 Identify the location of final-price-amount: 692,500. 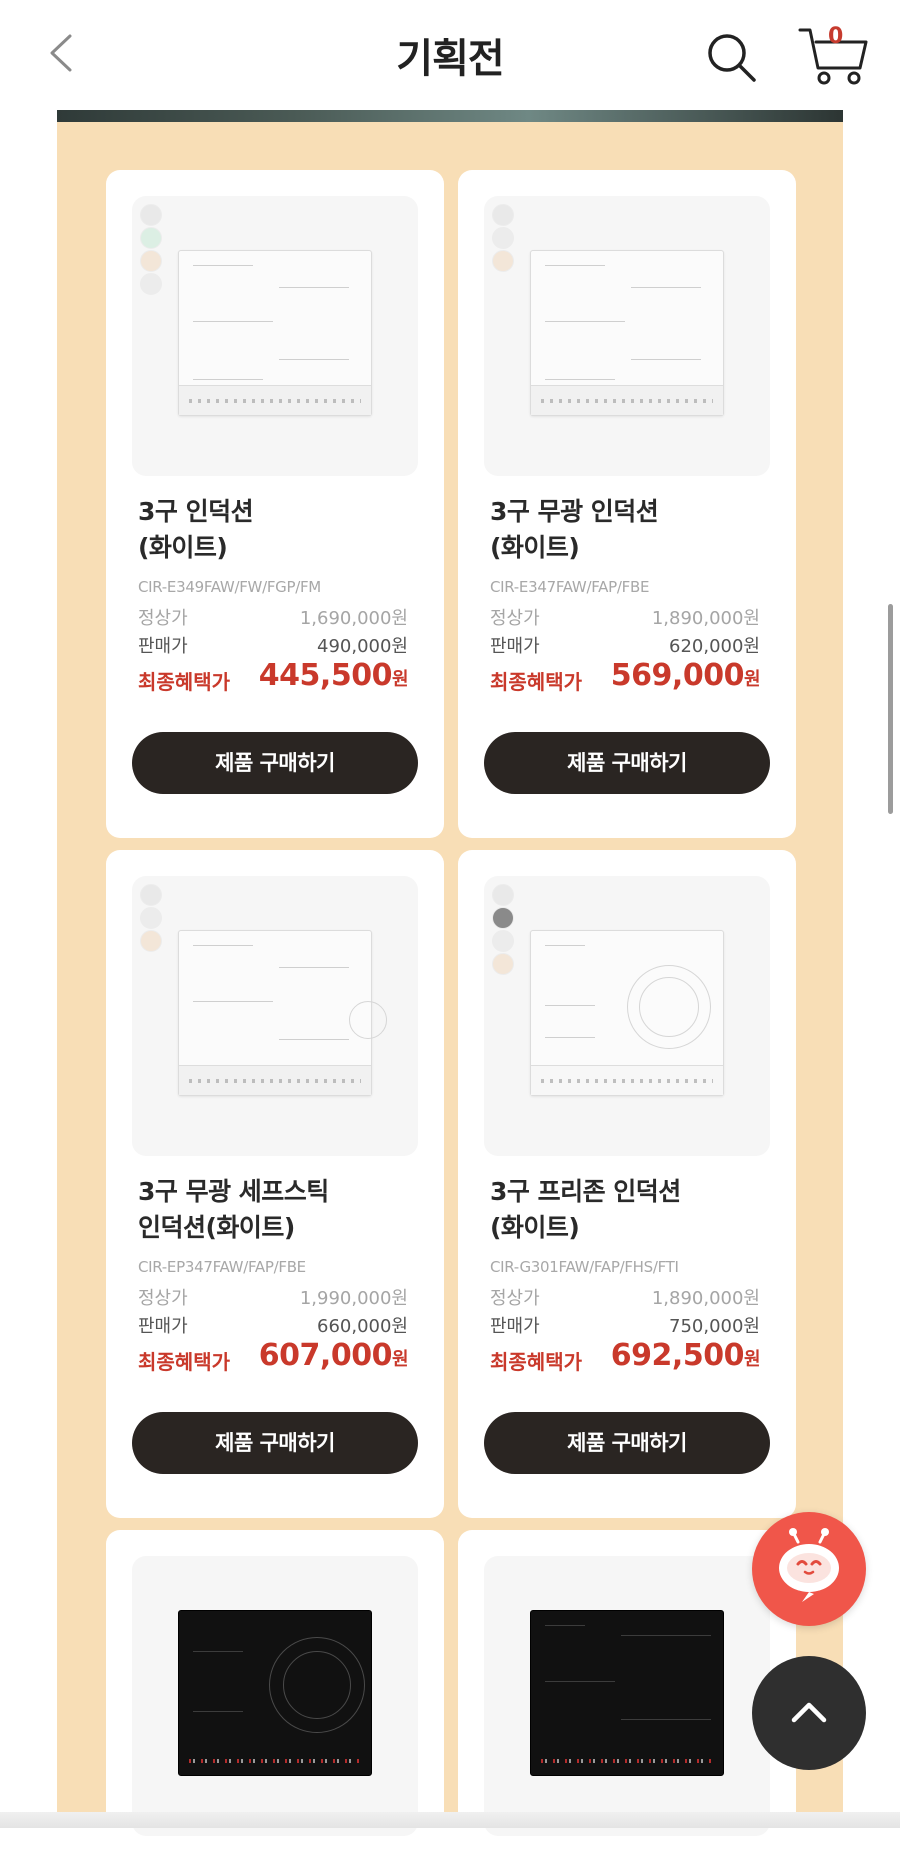
(677, 1355).